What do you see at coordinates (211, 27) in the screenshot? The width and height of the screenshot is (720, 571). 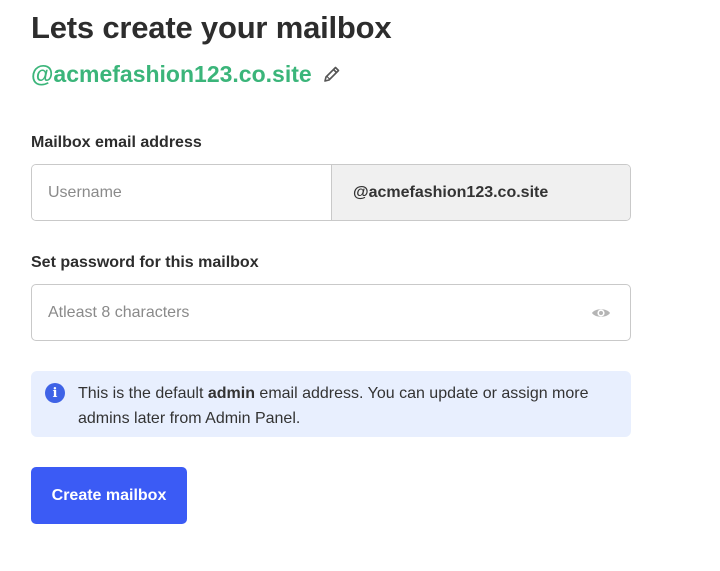 I see `page-title: Lets create your mailbox` at bounding box center [211, 27].